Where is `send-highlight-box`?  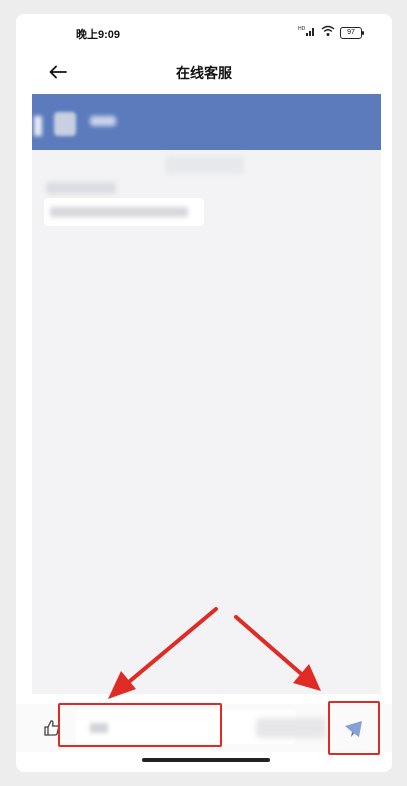 send-highlight-box is located at coordinates (354, 728).